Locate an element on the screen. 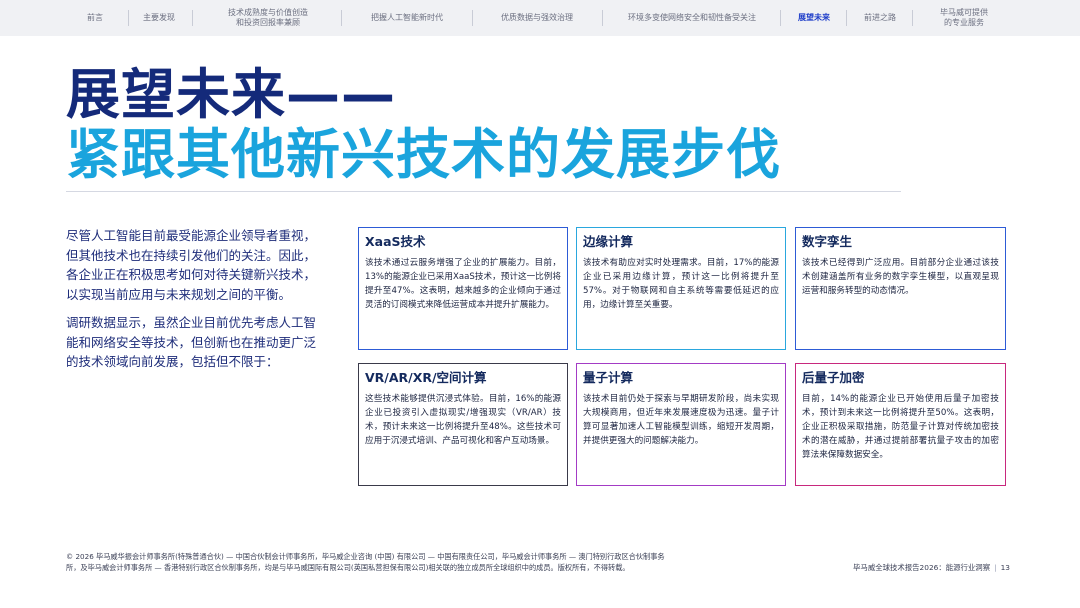  page-number: 13 is located at coordinates (1005, 567).